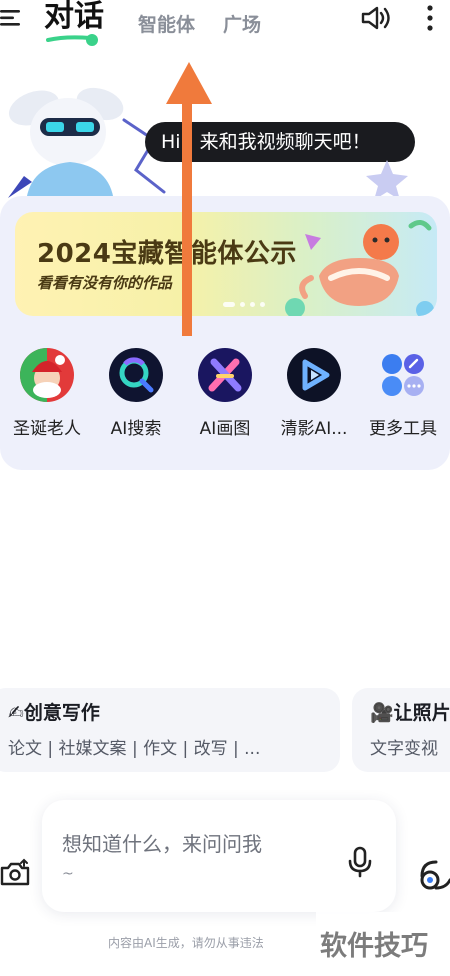 The image size is (450, 976). Describe the element at coordinates (430, 18) in the screenshot. I see `more-vertical-icon` at that location.